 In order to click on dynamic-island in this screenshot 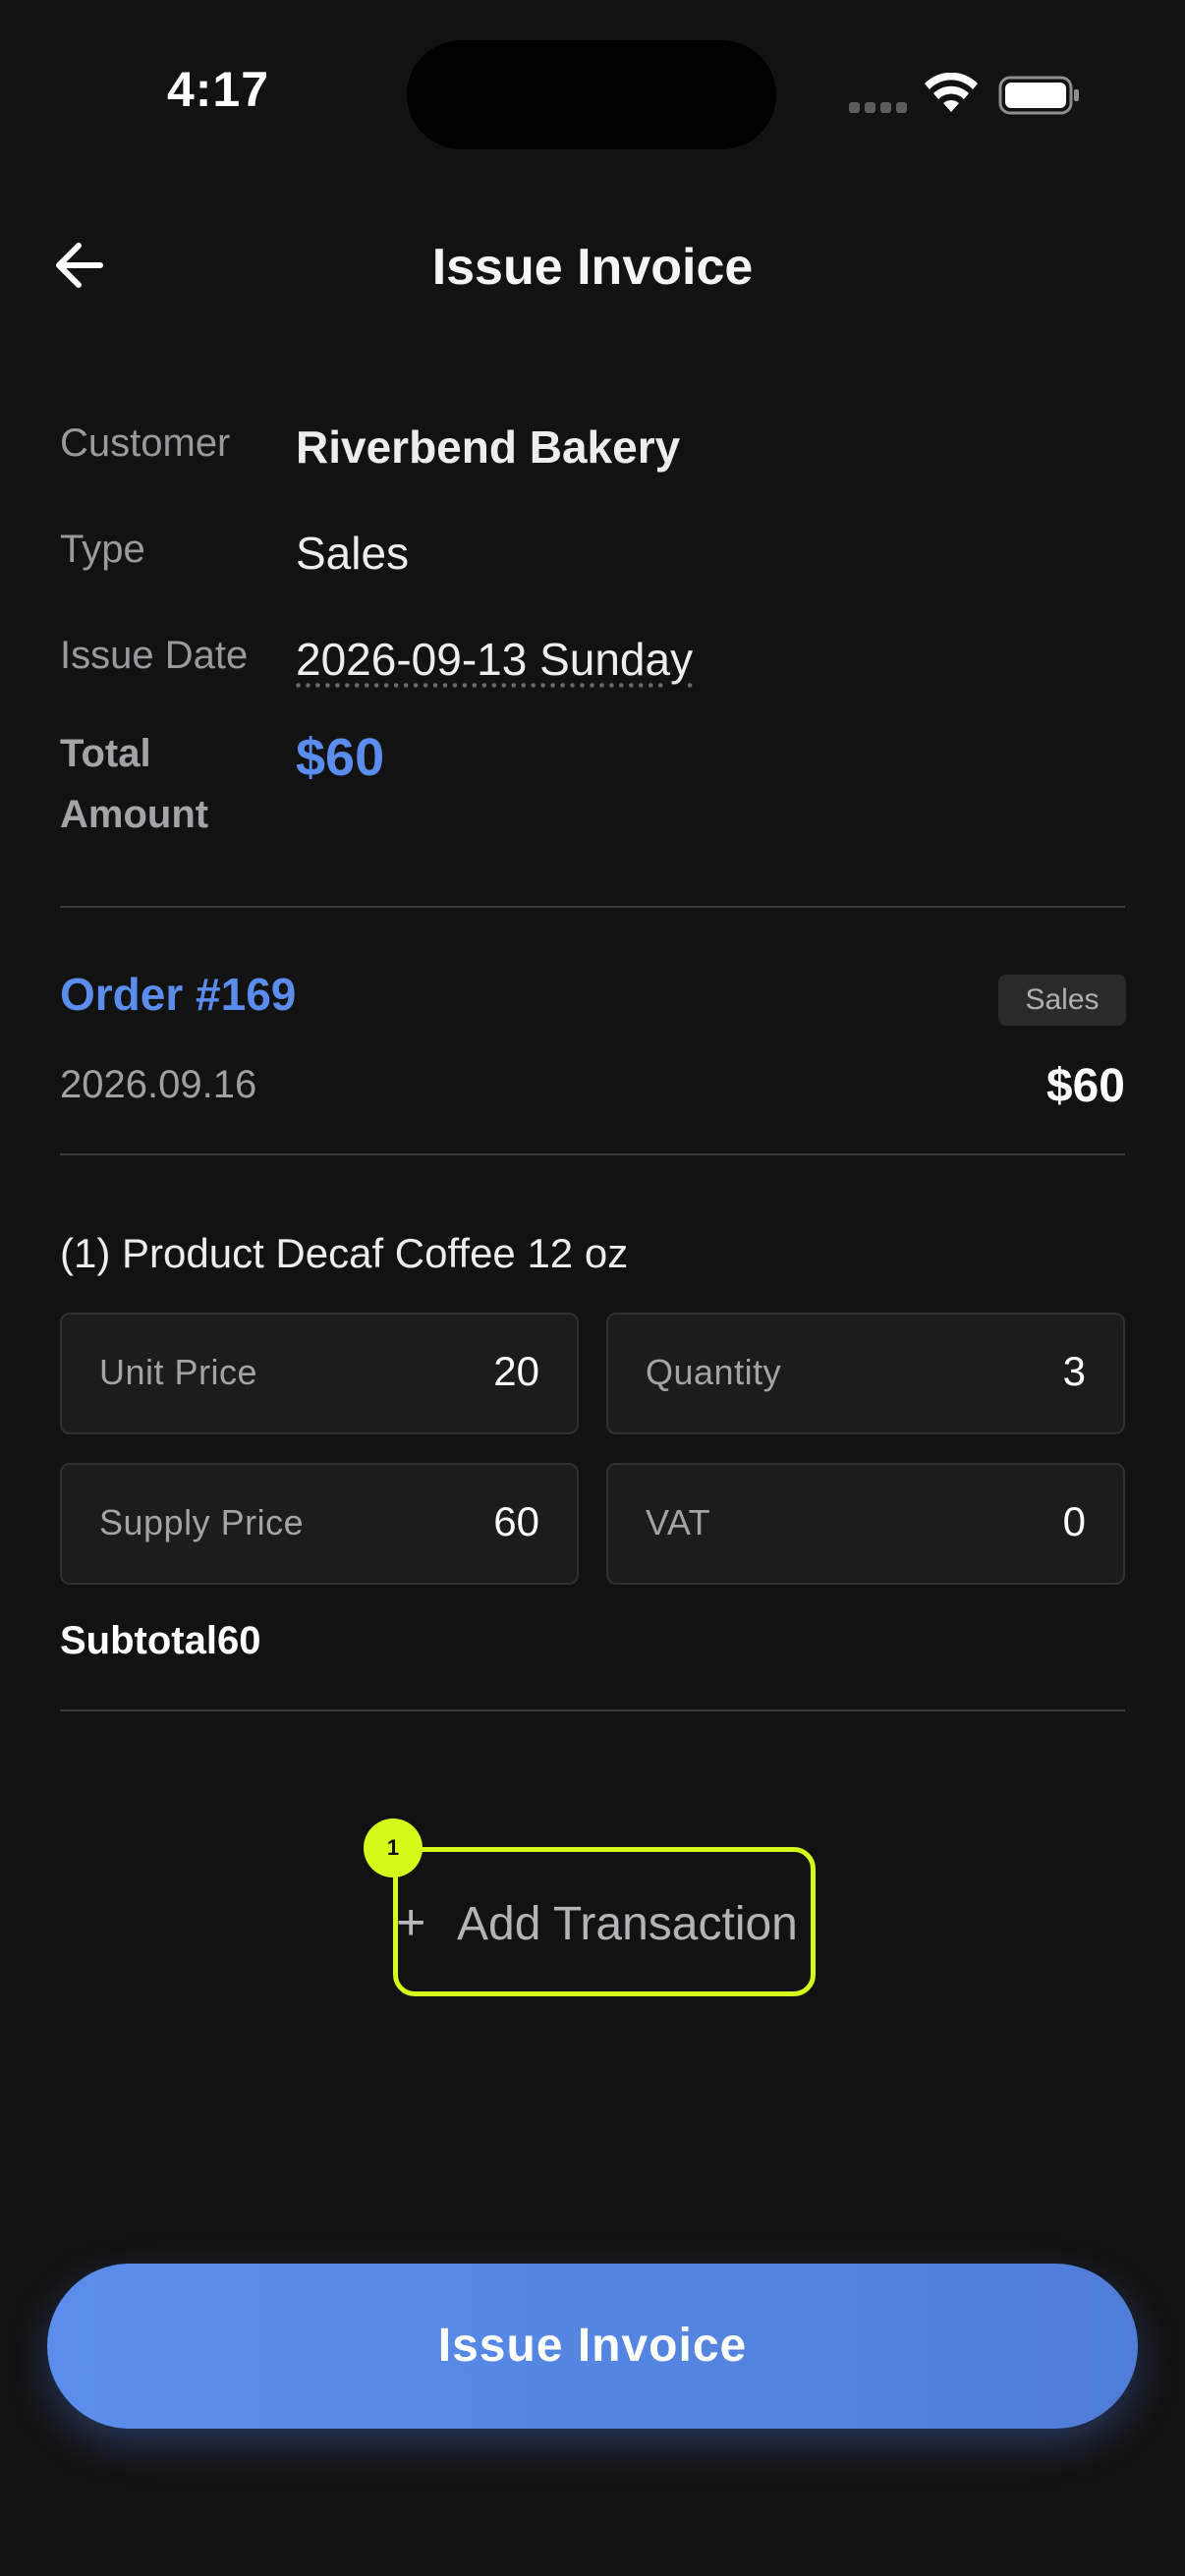, I will do `click(592, 94)`.